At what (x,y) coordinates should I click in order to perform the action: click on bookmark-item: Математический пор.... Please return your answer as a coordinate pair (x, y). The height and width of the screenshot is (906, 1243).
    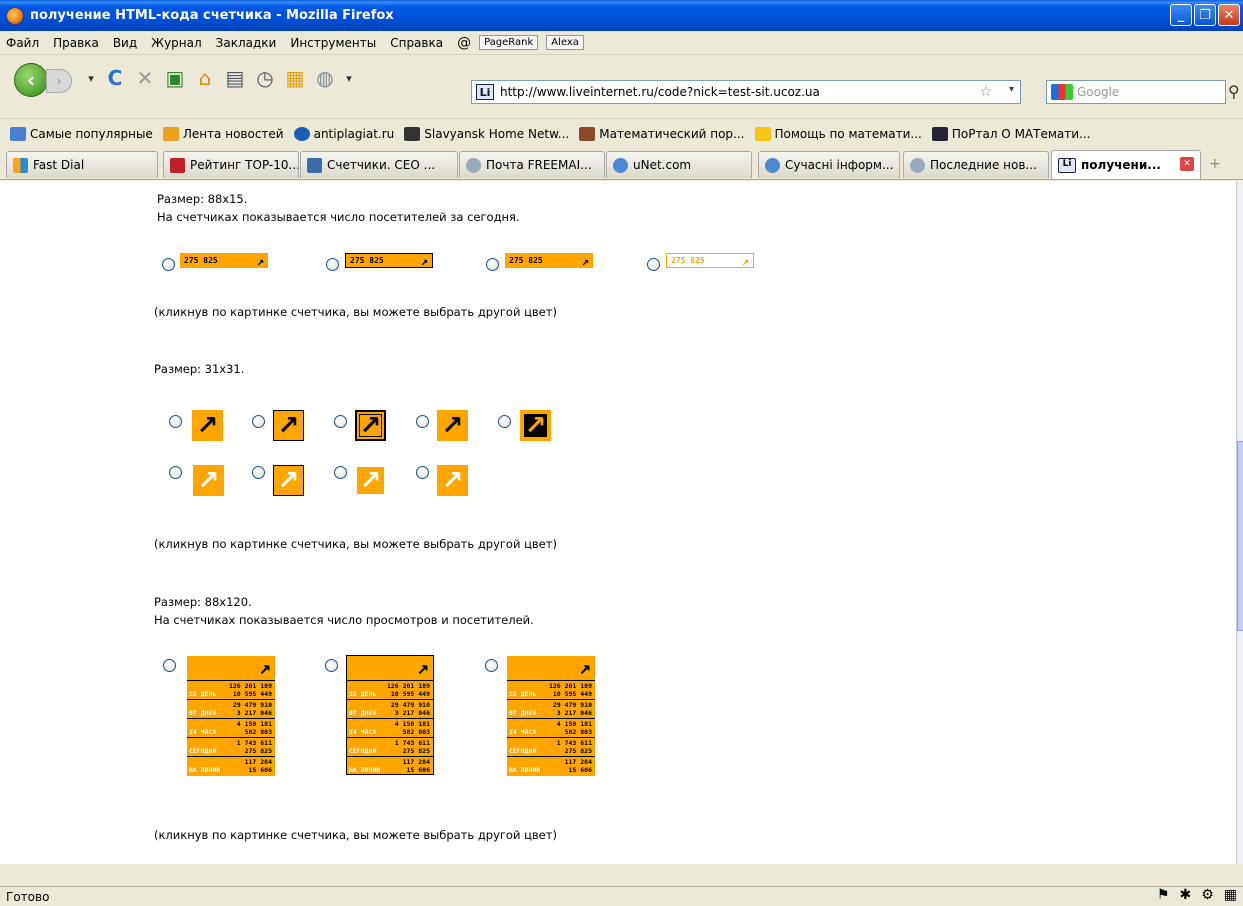
    Looking at the image, I should click on (662, 133).